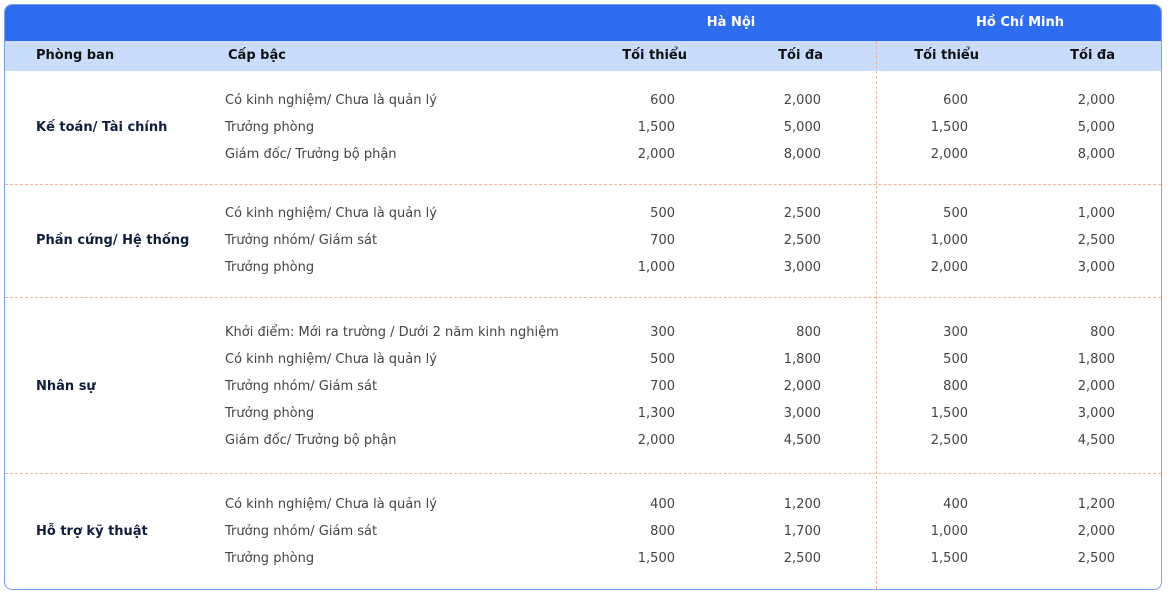 This screenshot has height=598, width=1172. I want to click on cell-hcm-max: 5,000, so click(1096, 127).